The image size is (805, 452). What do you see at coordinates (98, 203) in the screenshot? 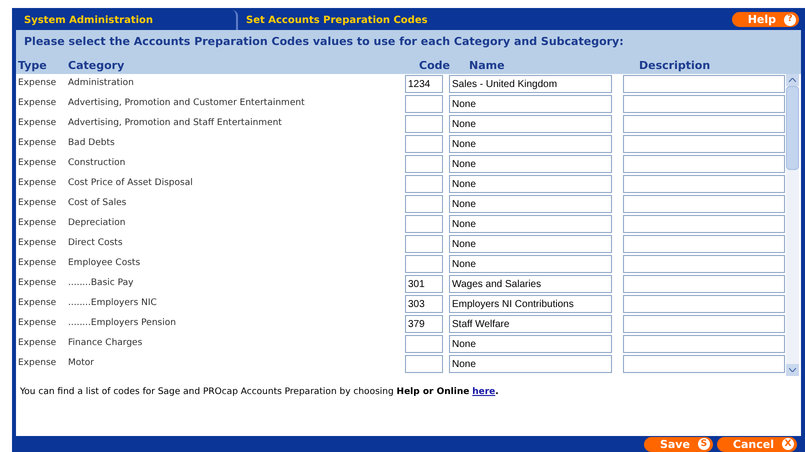
I see `category-cell-text: Cost of Sales` at bounding box center [98, 203].